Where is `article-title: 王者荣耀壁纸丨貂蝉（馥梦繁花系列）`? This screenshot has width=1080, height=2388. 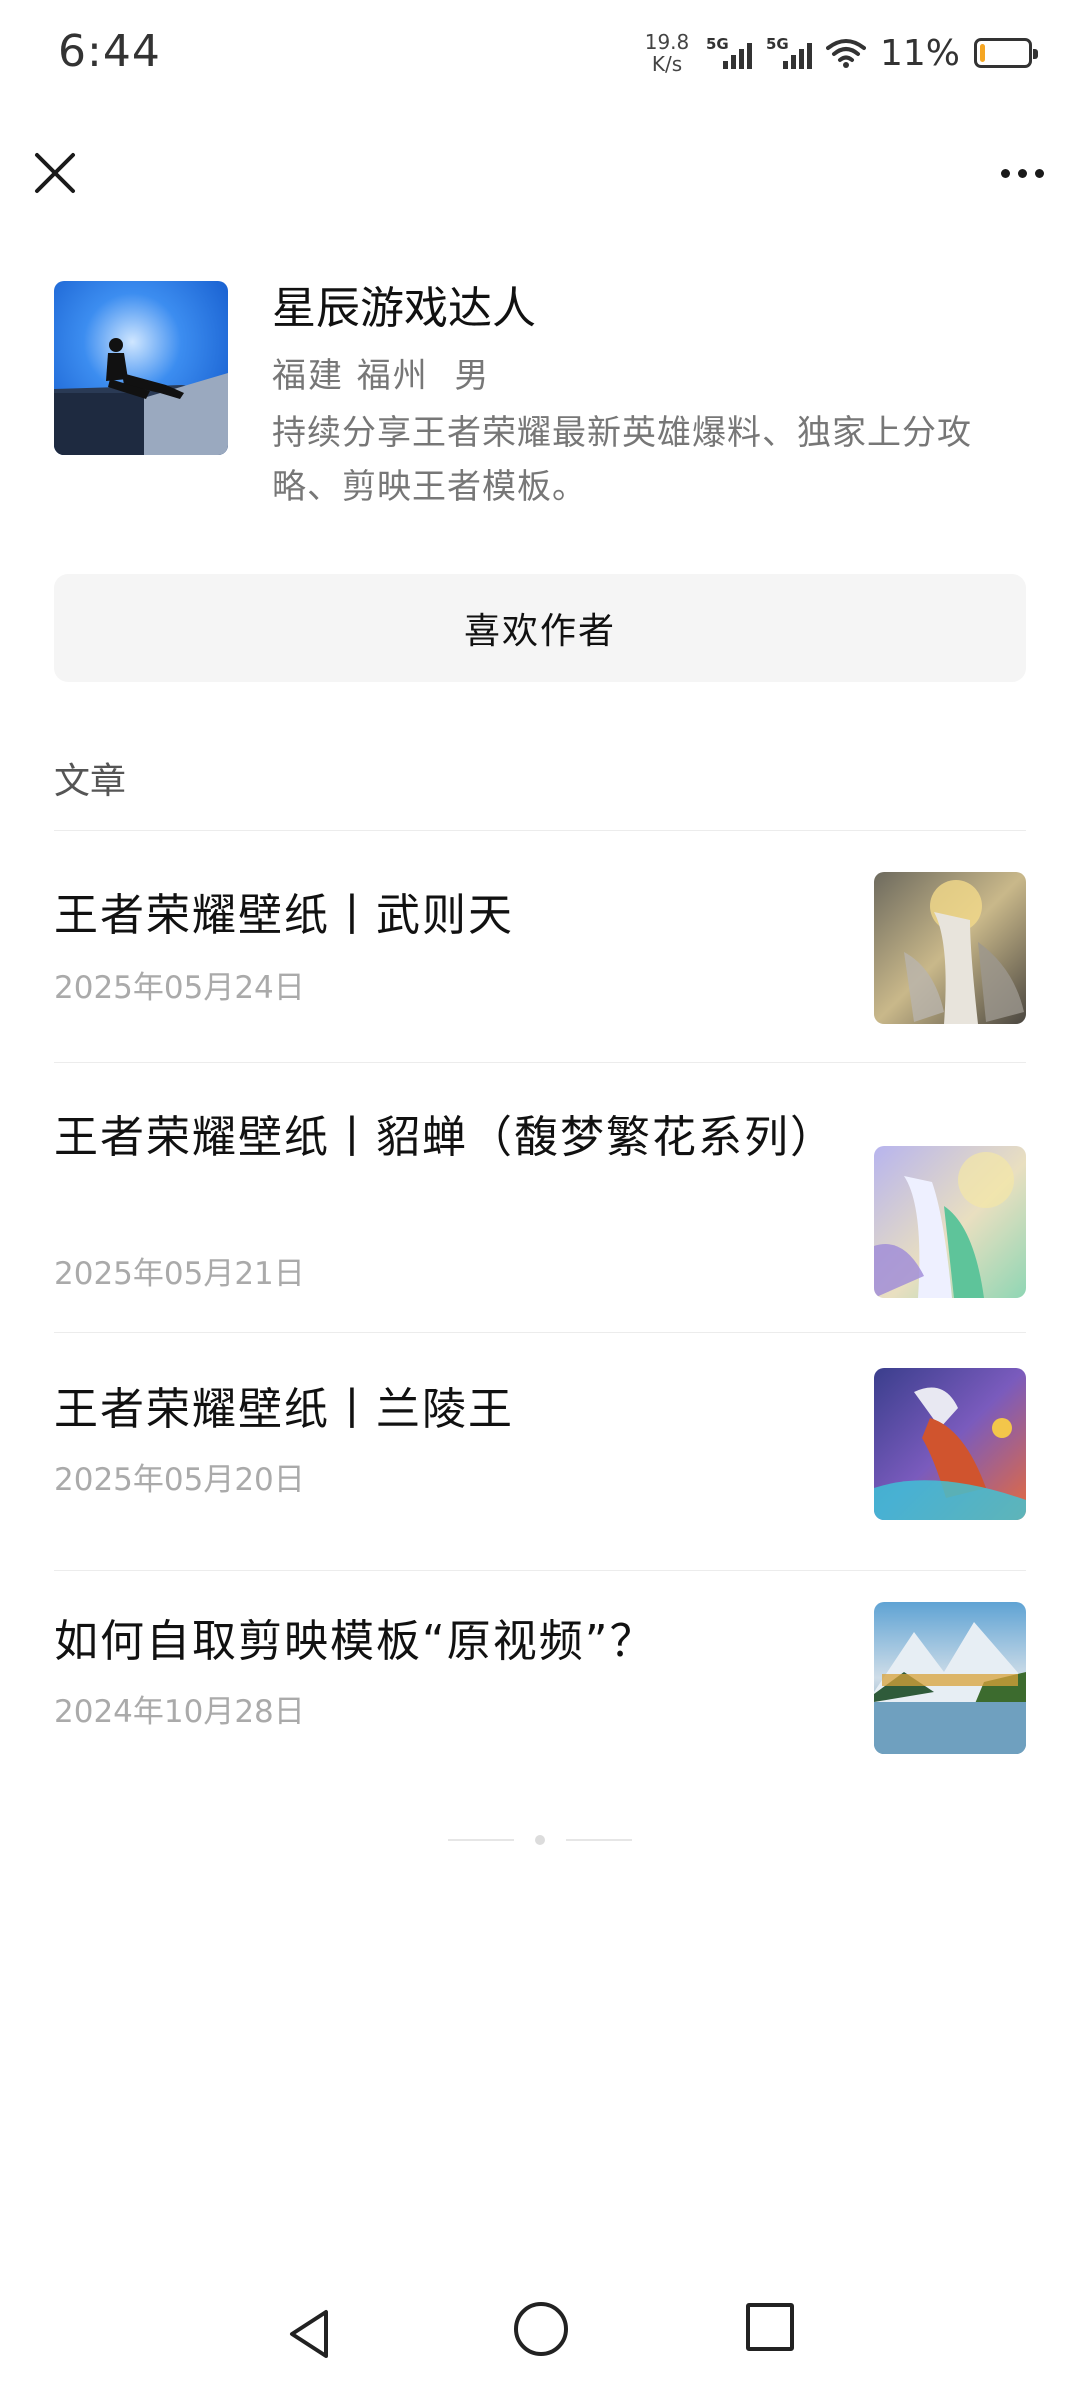
article-title: 王者荣耀壁纸丨貂蝉（馥梦繁花系列） is located at coordinates (445, 1137).